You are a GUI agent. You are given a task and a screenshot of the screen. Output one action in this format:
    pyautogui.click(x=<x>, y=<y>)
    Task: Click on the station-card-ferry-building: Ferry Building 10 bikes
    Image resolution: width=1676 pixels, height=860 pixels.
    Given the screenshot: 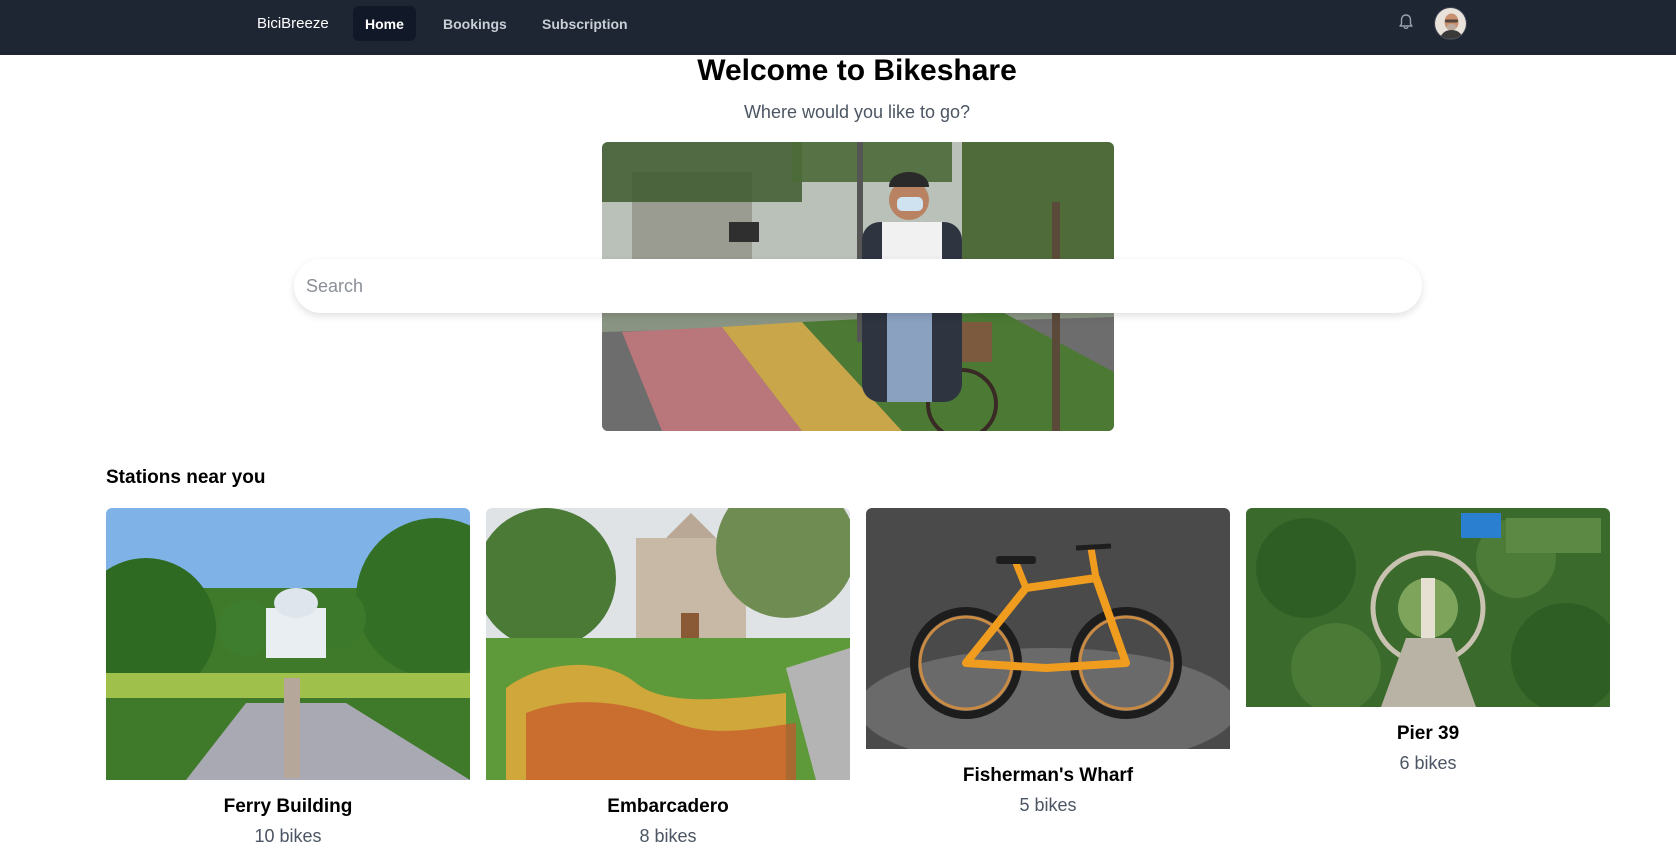 What is the action you would take?
    pyautogui.click(x=288, y=677)
    